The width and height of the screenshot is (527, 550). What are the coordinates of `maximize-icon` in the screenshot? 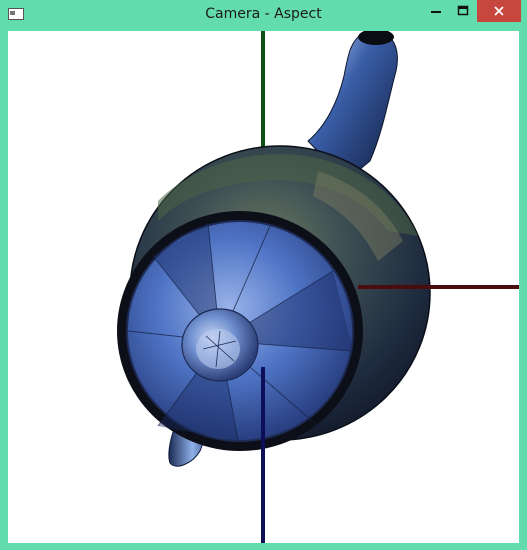 It's located at (463, 10).